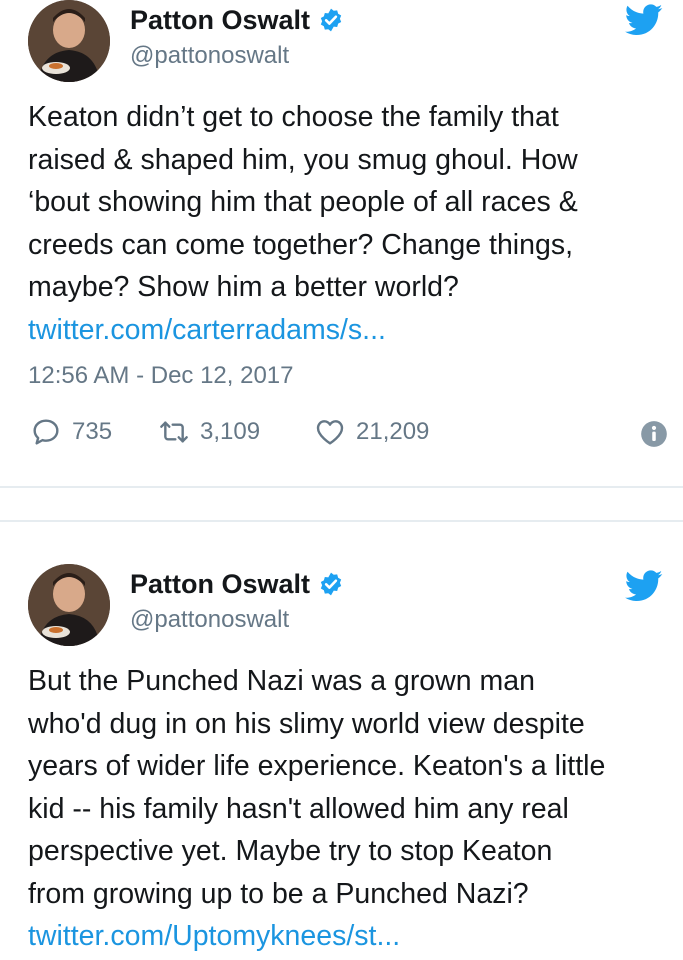 The image size is (683, 960). What do you see at coordinates (230, 431) in the screenshot?
I see `retweet-count: 3,109` at bounding box center [230, 431].